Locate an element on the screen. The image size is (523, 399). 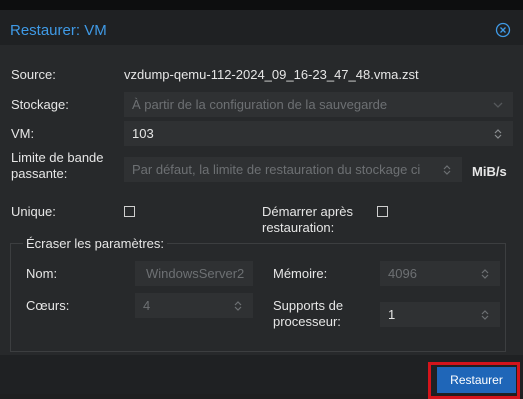
sockets-label-line2: processeur: is located at coordinates (307, 321).